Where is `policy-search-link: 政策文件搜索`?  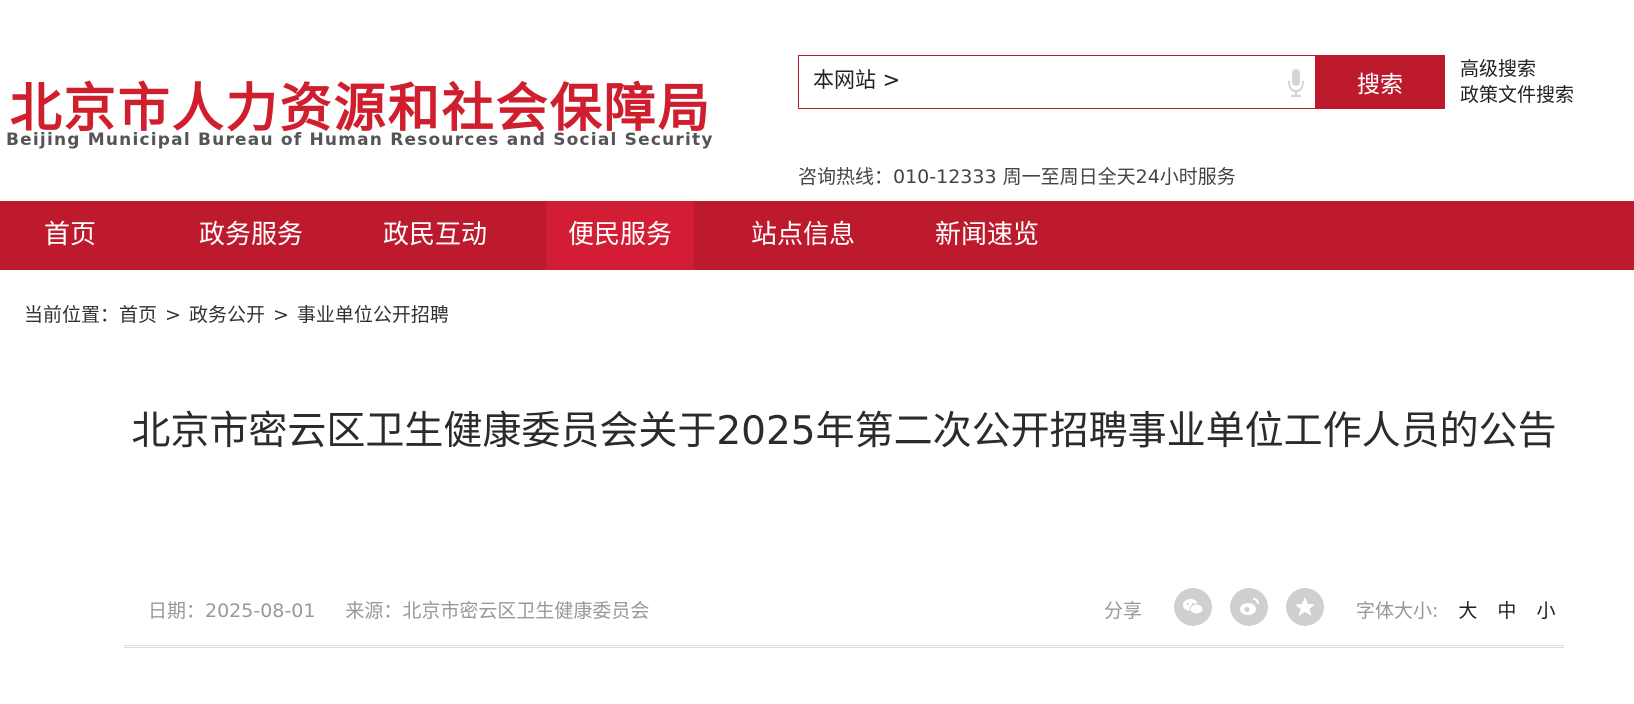 policy-search-link: 政策文件搜索 is located at coordinates (1517, 95).